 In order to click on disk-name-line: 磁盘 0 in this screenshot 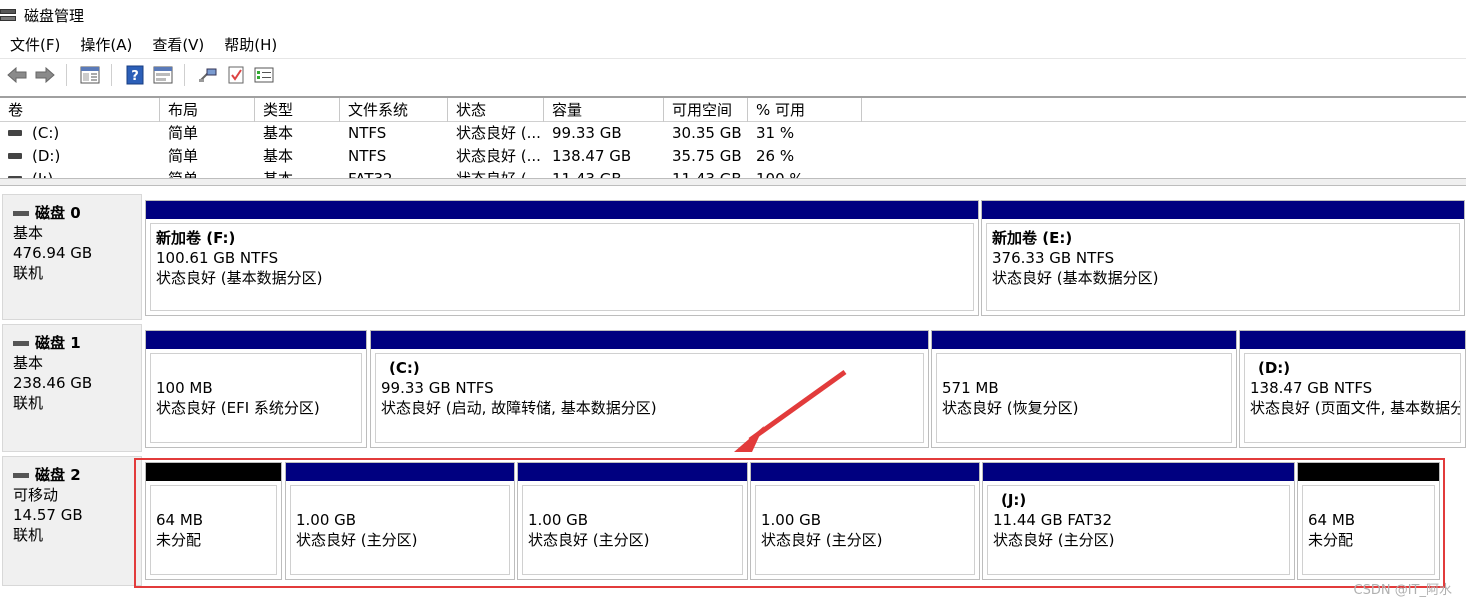, I will do `click(77, 213)`.